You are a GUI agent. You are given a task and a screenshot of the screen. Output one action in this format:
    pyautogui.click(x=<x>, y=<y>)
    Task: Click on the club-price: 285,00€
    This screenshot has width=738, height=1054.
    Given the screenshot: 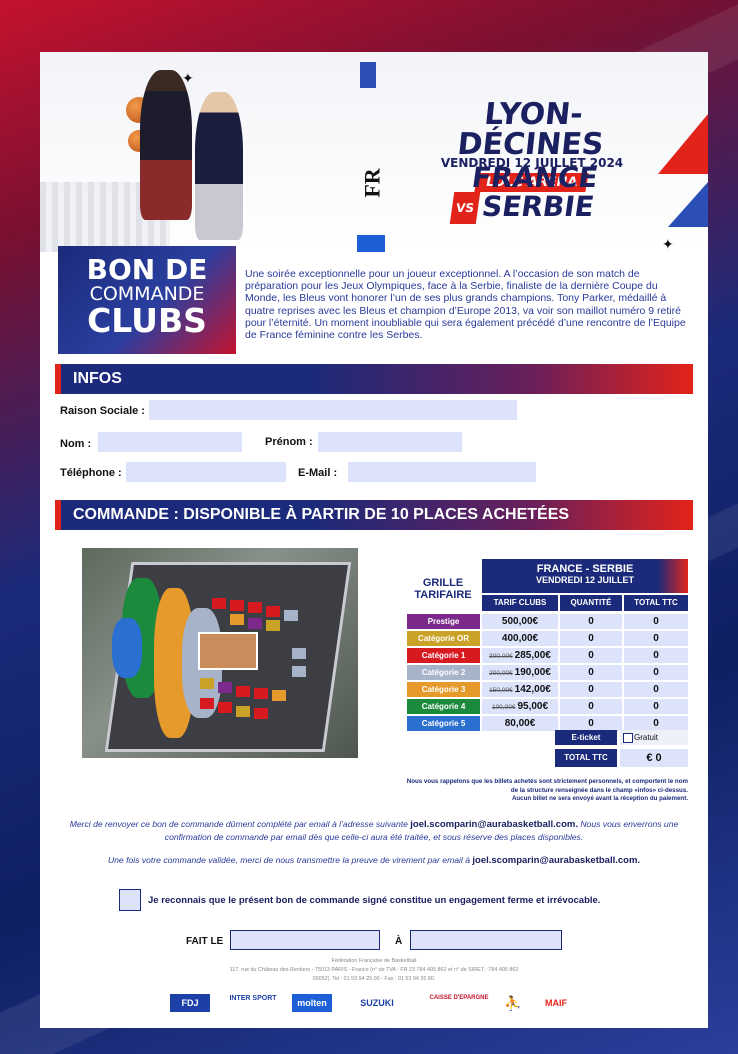 What is the action you would take?
    pyautogui.click(x=532, y=655)
    